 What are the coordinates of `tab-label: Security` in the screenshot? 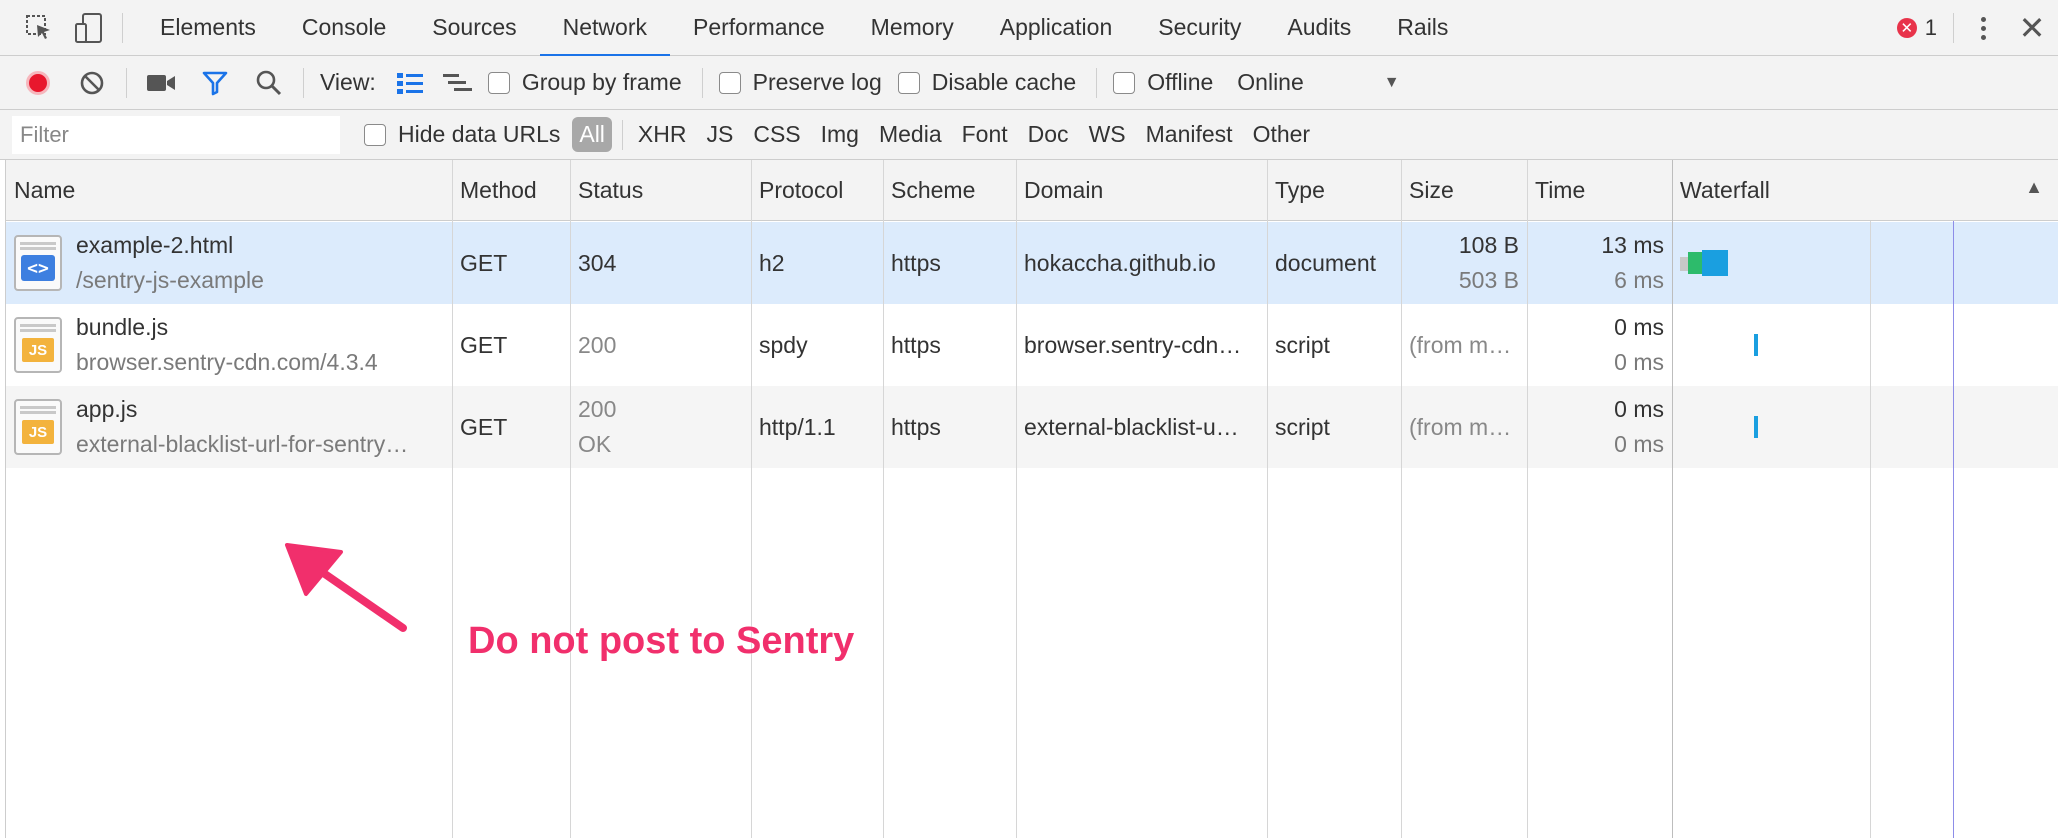 It's located at (1200, 27).